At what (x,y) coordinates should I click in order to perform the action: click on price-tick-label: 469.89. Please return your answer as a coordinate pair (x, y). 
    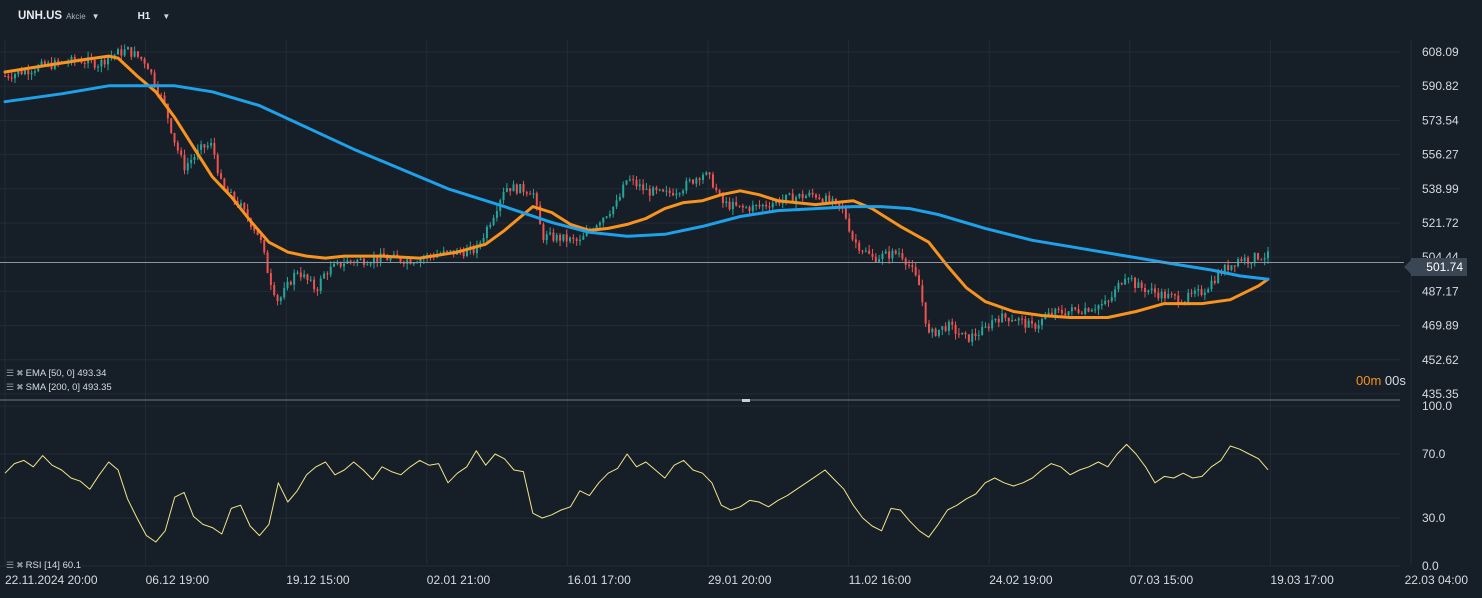
    Looking at the image, I should click on (1440, 326).